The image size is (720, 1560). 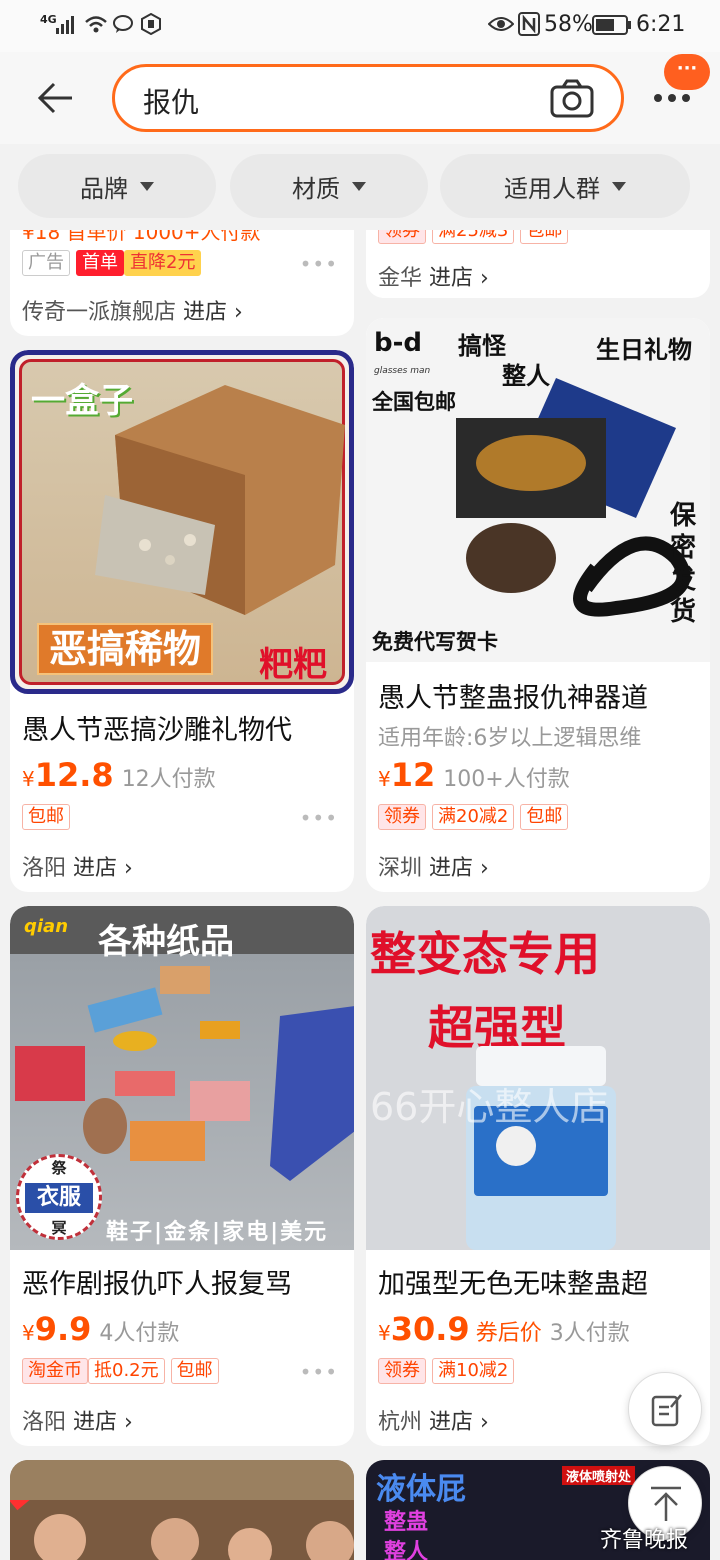 What do you see at coordinates (141, 237) in the screenshot?
I see `partial-price-row: ¥18 首单价 1000+人付款` at bounding box center [141, 237].